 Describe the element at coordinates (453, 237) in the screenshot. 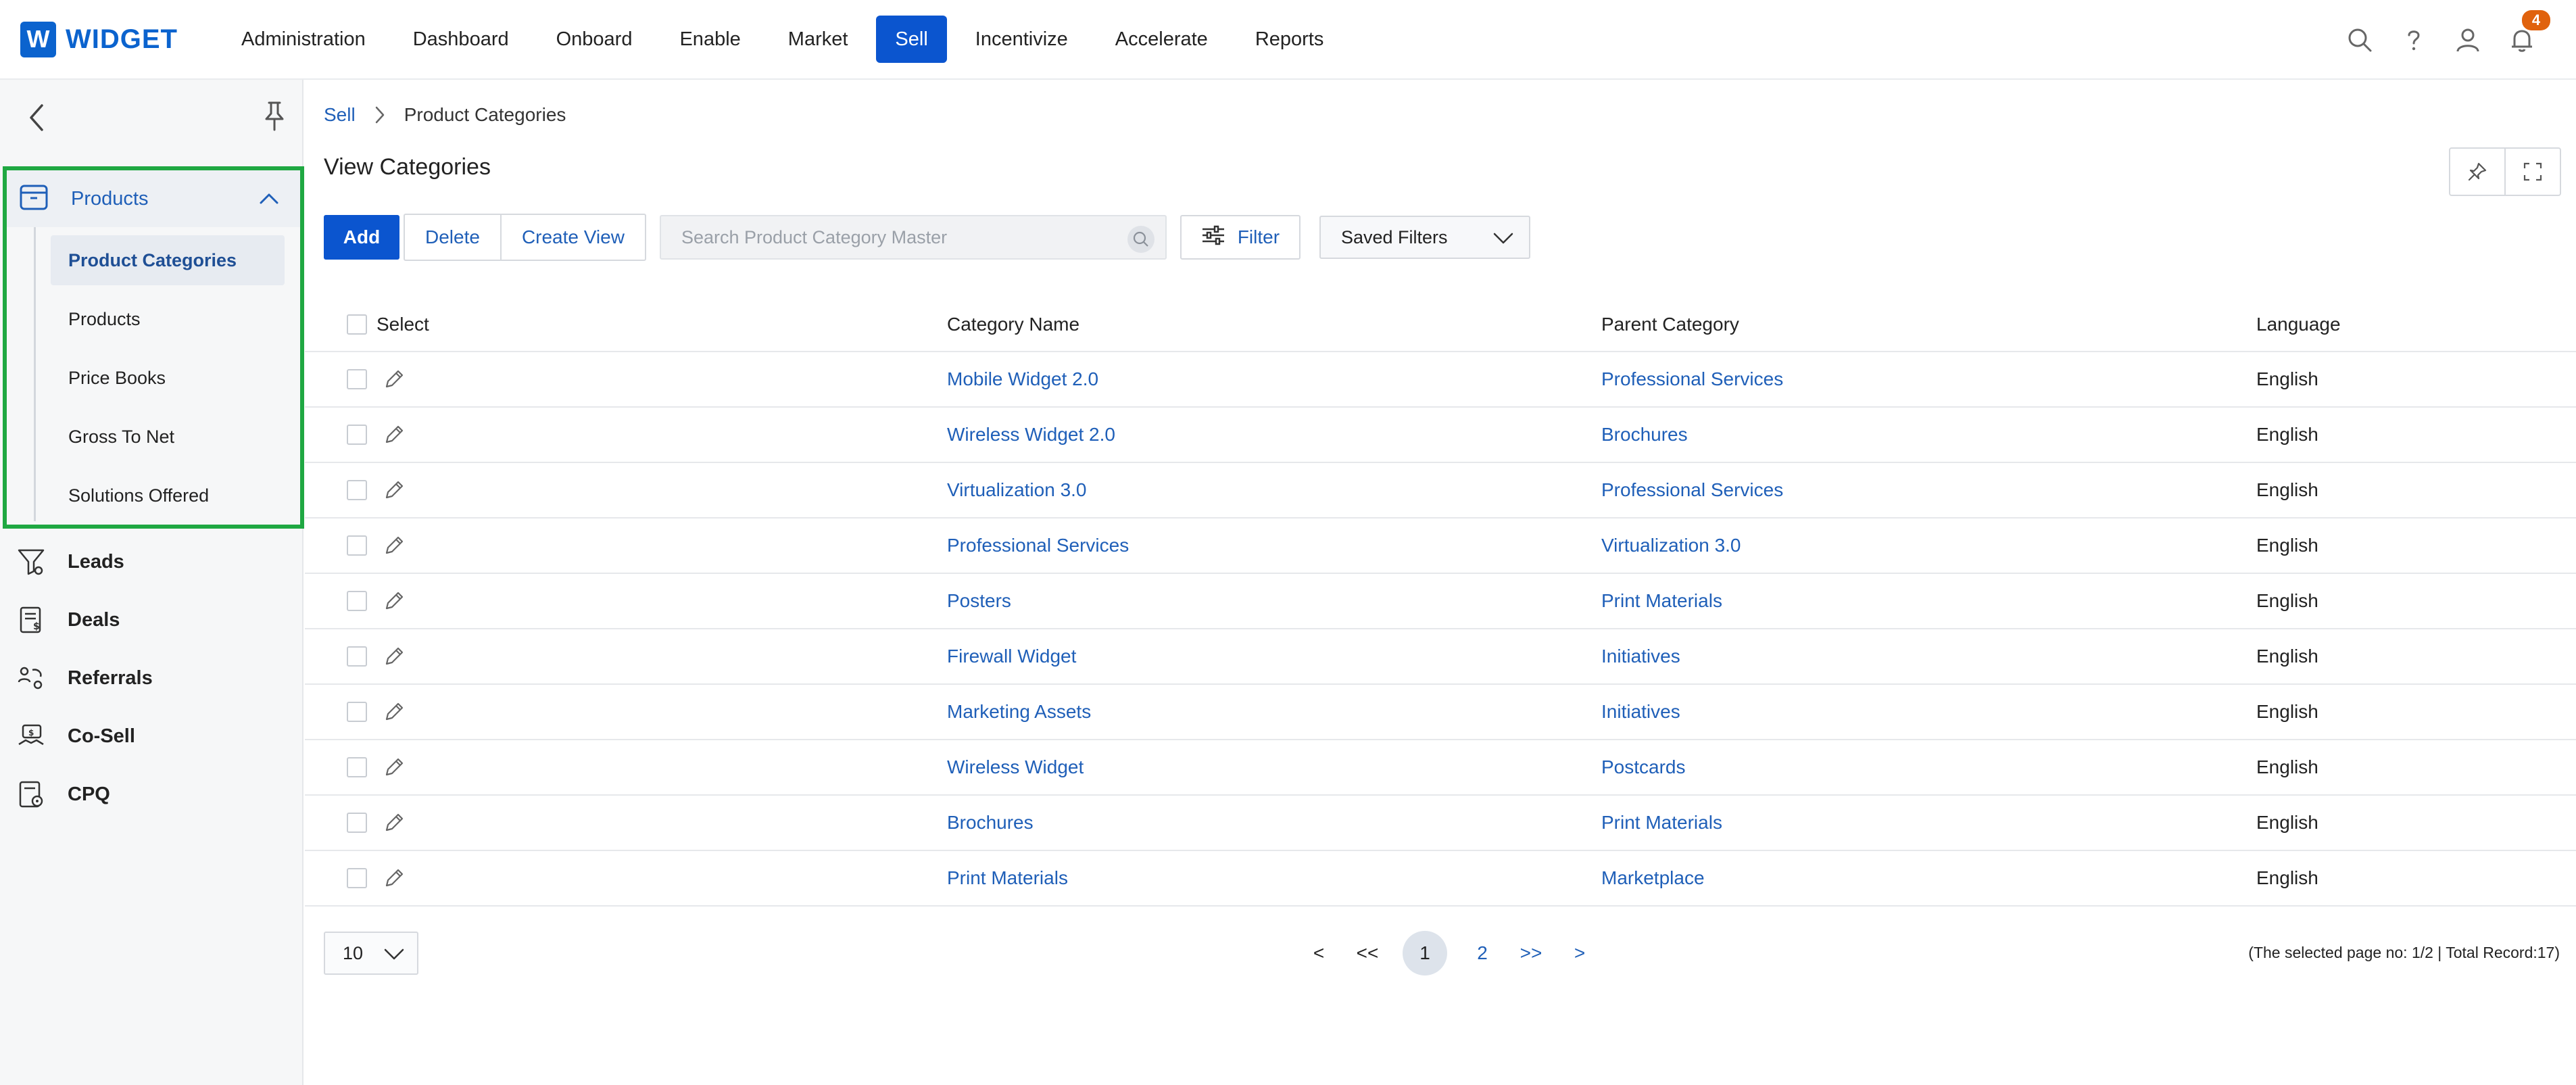

I see `delete-button: Delete` at that location.